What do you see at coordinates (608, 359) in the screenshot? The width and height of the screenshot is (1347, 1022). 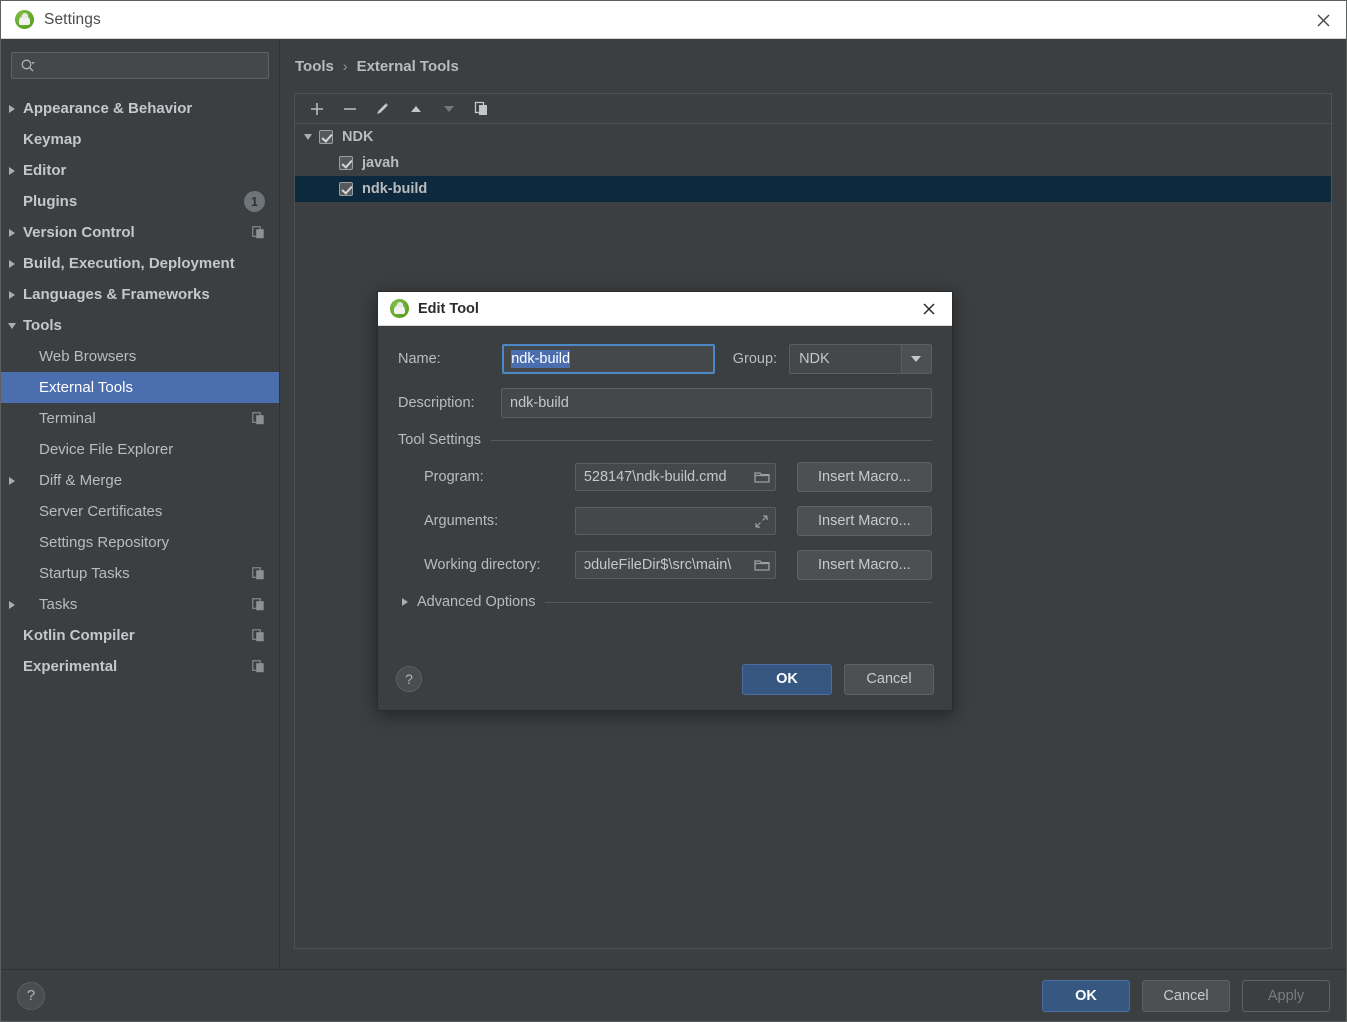 I see `name-input: ndk-build` at bounding box center [608, 359].